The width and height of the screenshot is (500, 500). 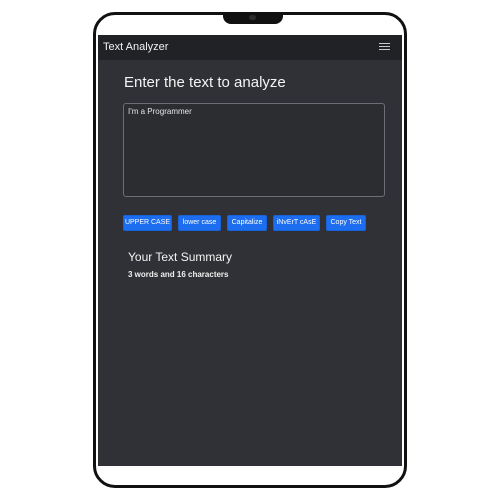 What do you see at coordinates (178, 274) in the screenshot?
I see `summary-counts: 3 words and 16 characters` at bounding box center [178, 274].